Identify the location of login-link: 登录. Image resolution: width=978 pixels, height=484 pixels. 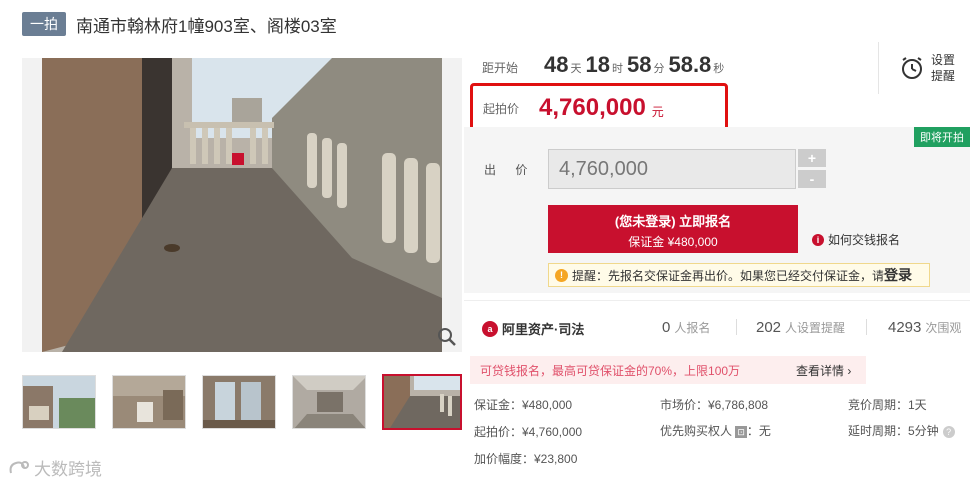
(898, 275).